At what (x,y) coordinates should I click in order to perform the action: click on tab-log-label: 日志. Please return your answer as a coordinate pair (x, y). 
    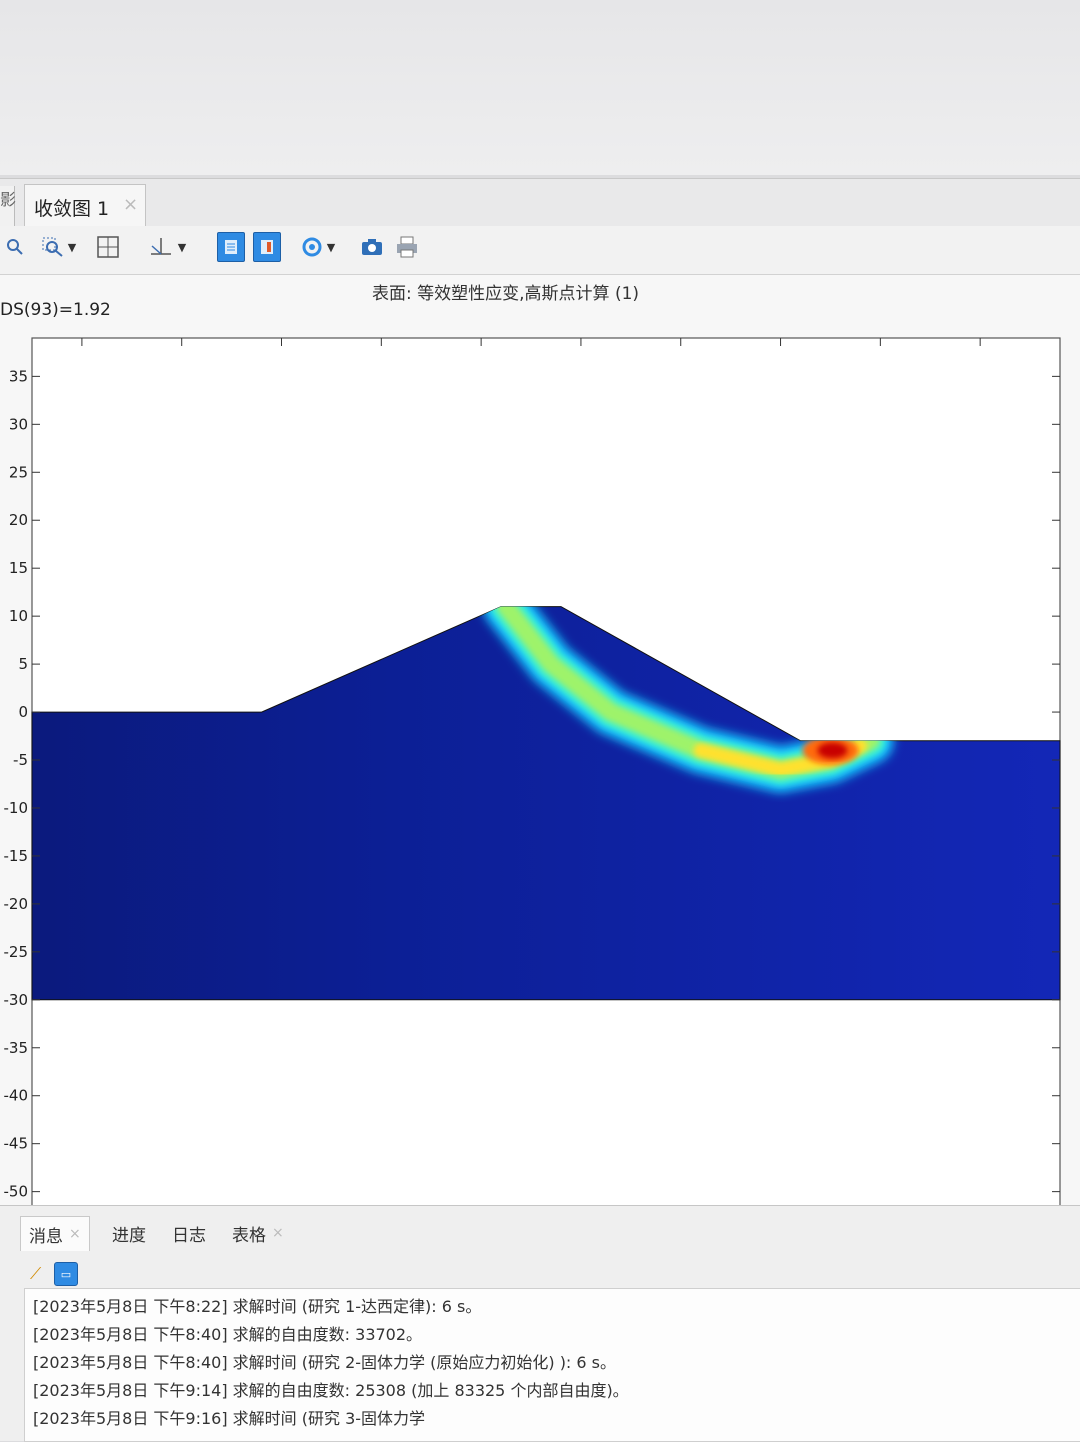
    Looking at the image, I should click on (189, 1235).